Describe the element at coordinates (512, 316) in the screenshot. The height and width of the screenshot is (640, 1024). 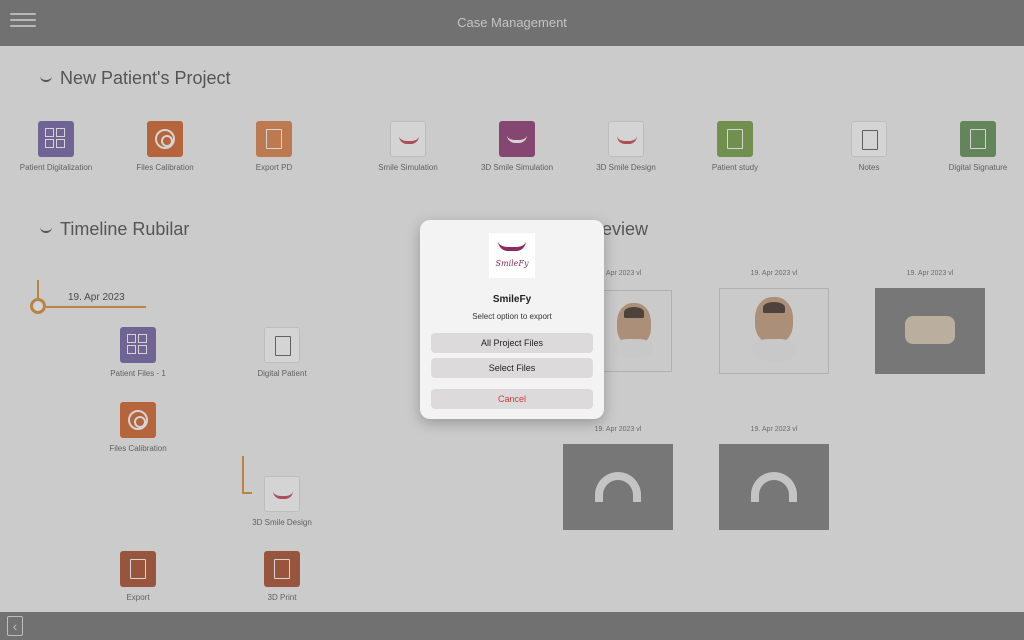
I see `dialog-message: Select option to export` at that location.